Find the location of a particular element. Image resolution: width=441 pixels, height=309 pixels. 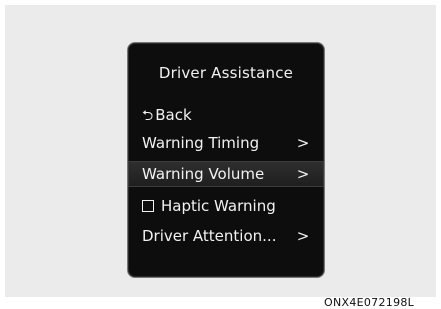

menu-item-label: Haptic Warning is located at coordinates (218, 206).